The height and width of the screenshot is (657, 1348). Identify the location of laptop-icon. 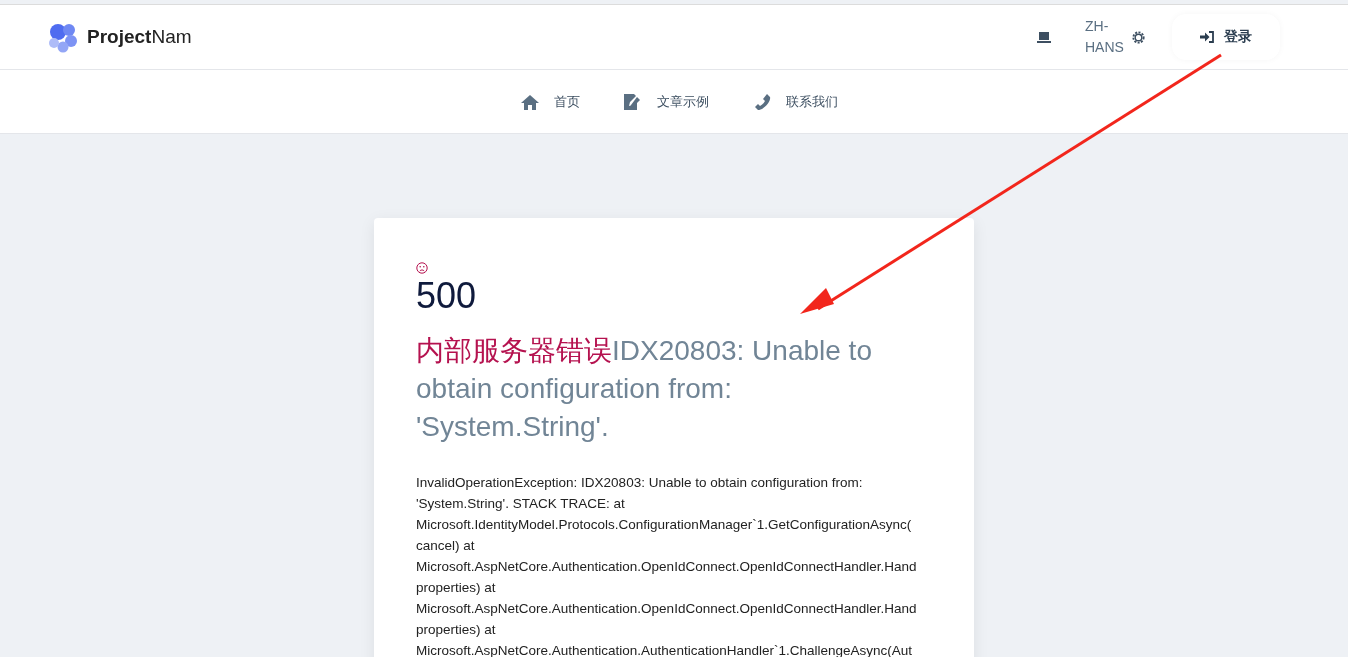
(1044, 37).